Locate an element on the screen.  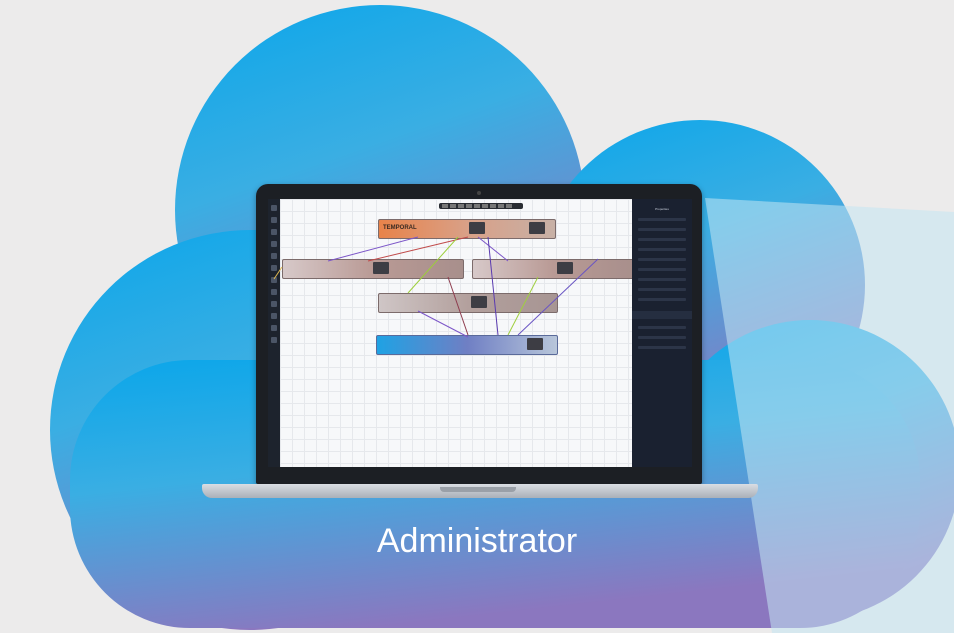
laptop-notch is located at coordinates (478, 489).